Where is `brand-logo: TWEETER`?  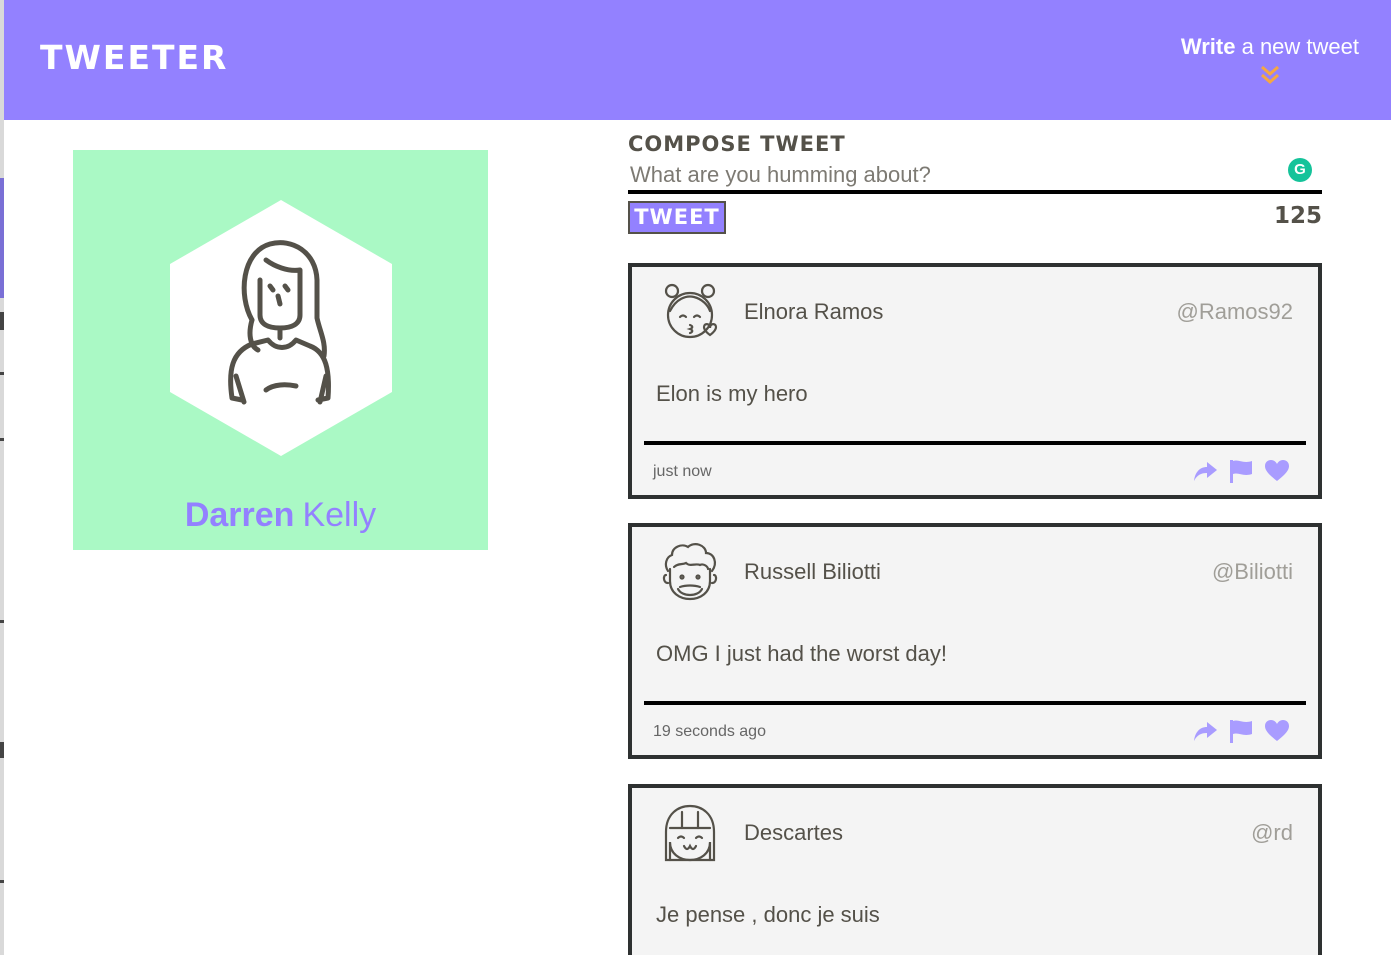 brand-logo: TWEETER is located at coordinates (134, 57).